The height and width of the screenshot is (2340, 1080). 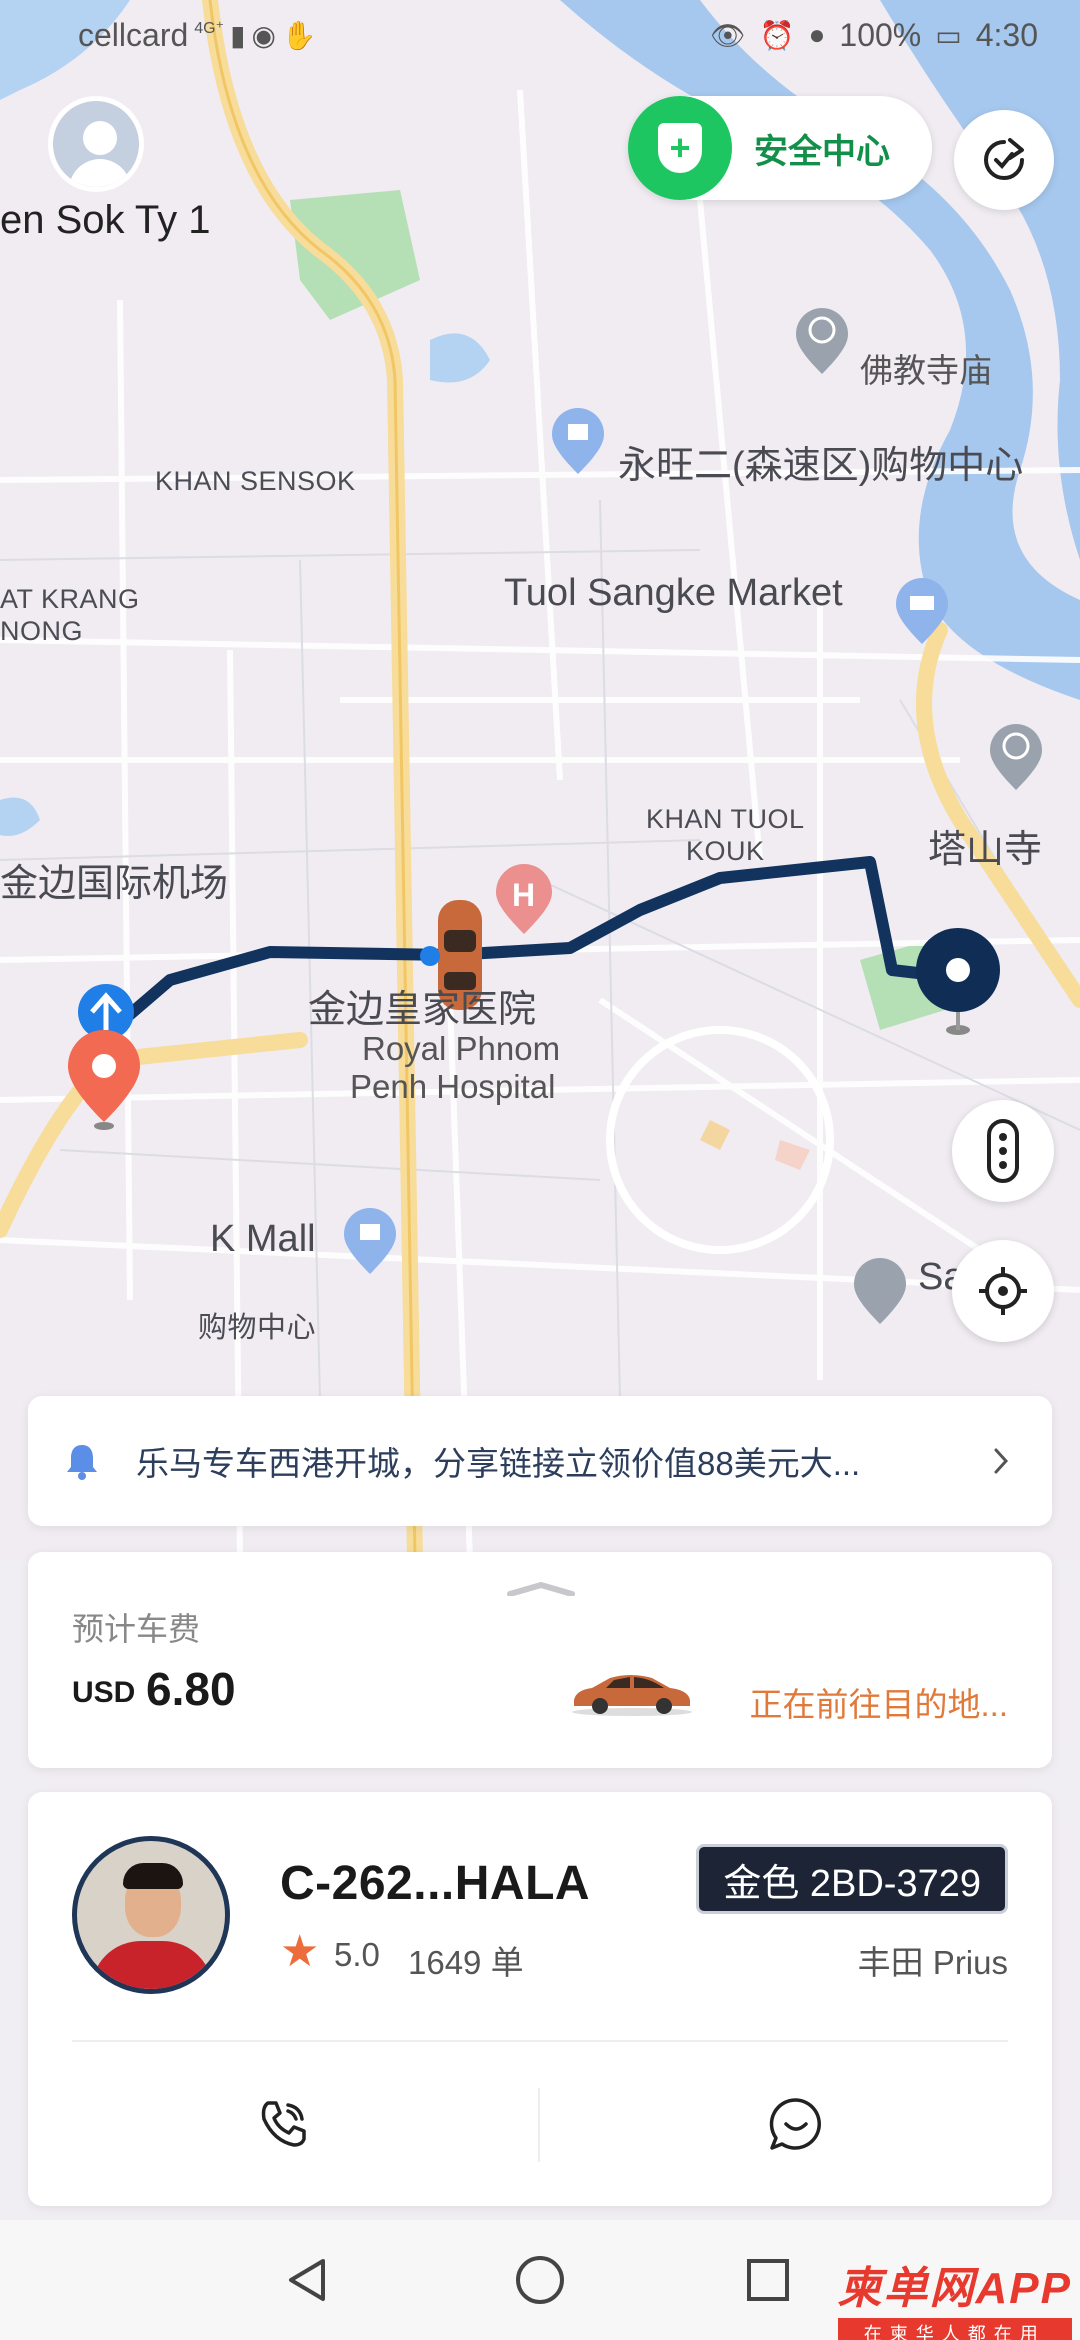 What do you see at coordinates (725, 819) in the screenshot?
I see `map-label-khan-tuol: KHAN TUOL` at bounding box center [725, 819].